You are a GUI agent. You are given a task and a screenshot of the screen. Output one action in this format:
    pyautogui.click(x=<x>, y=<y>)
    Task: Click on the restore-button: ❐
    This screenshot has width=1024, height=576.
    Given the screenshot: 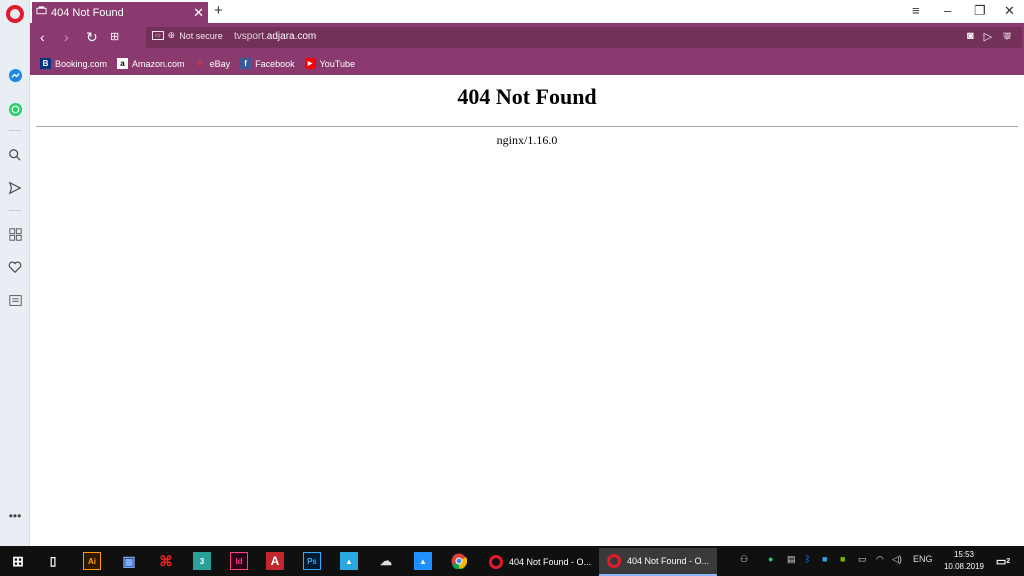 What is the action you would take?
    pyautogui.click(x=980, y=11)
    